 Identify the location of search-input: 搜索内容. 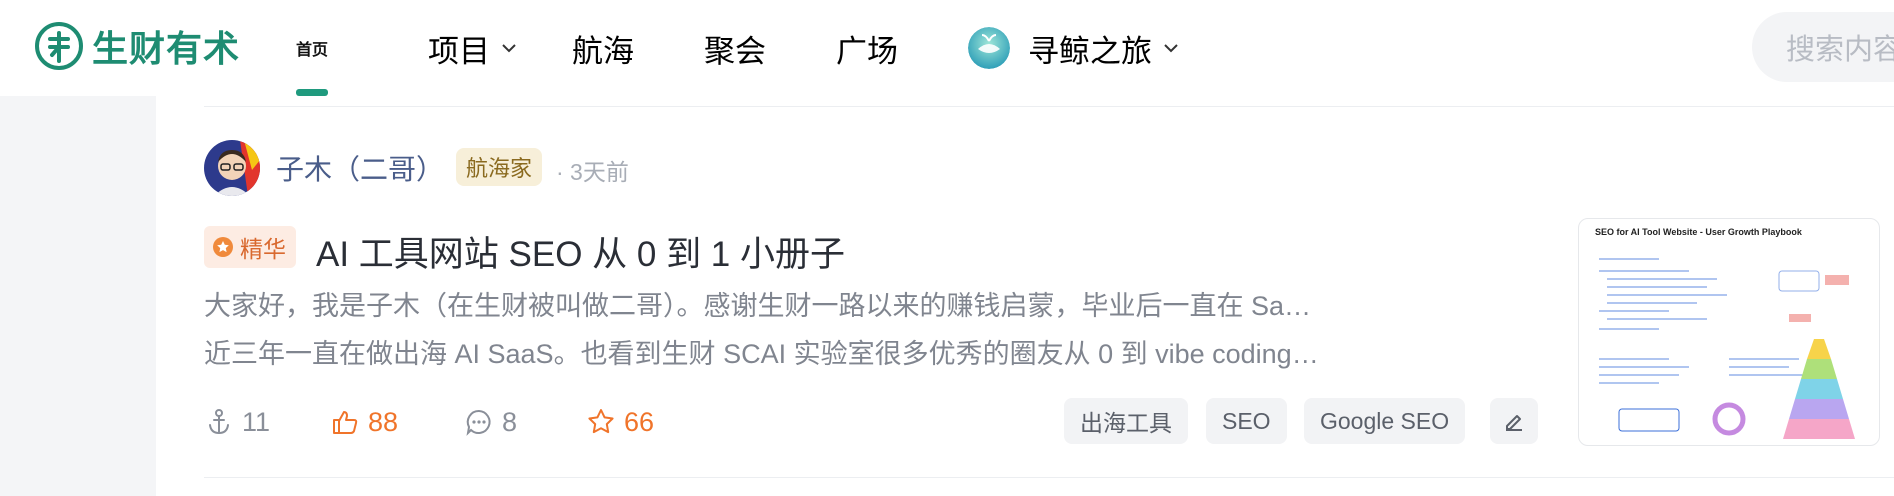
(1823, 47).